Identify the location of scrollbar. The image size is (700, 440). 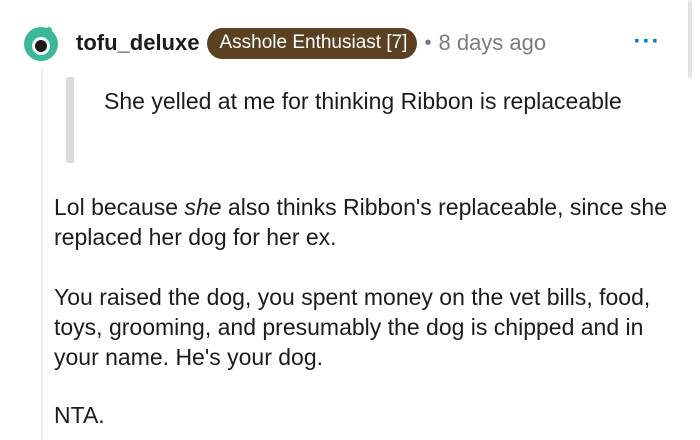
(690, 39).